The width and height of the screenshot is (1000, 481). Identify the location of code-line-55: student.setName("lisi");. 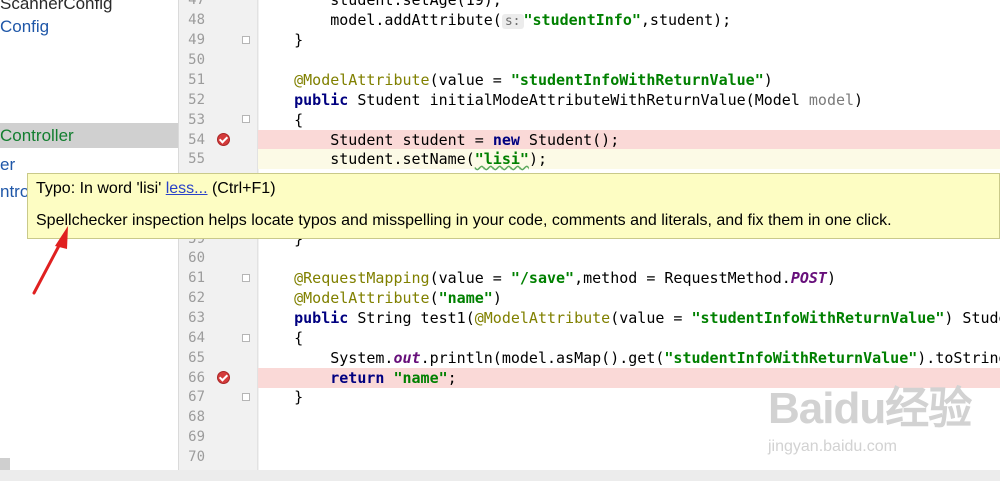
(629, 159).